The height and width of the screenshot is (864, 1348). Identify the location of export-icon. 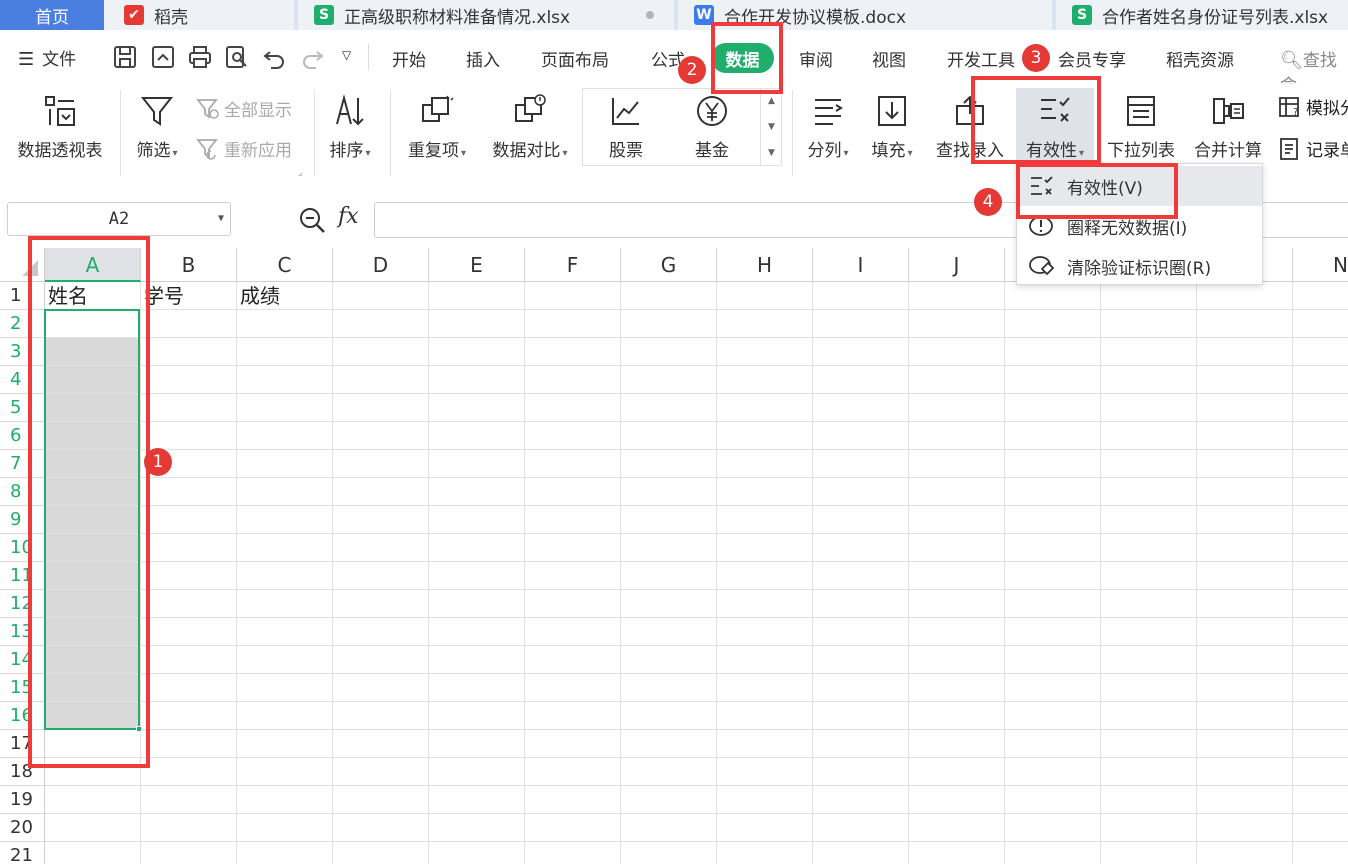
(163, 57).